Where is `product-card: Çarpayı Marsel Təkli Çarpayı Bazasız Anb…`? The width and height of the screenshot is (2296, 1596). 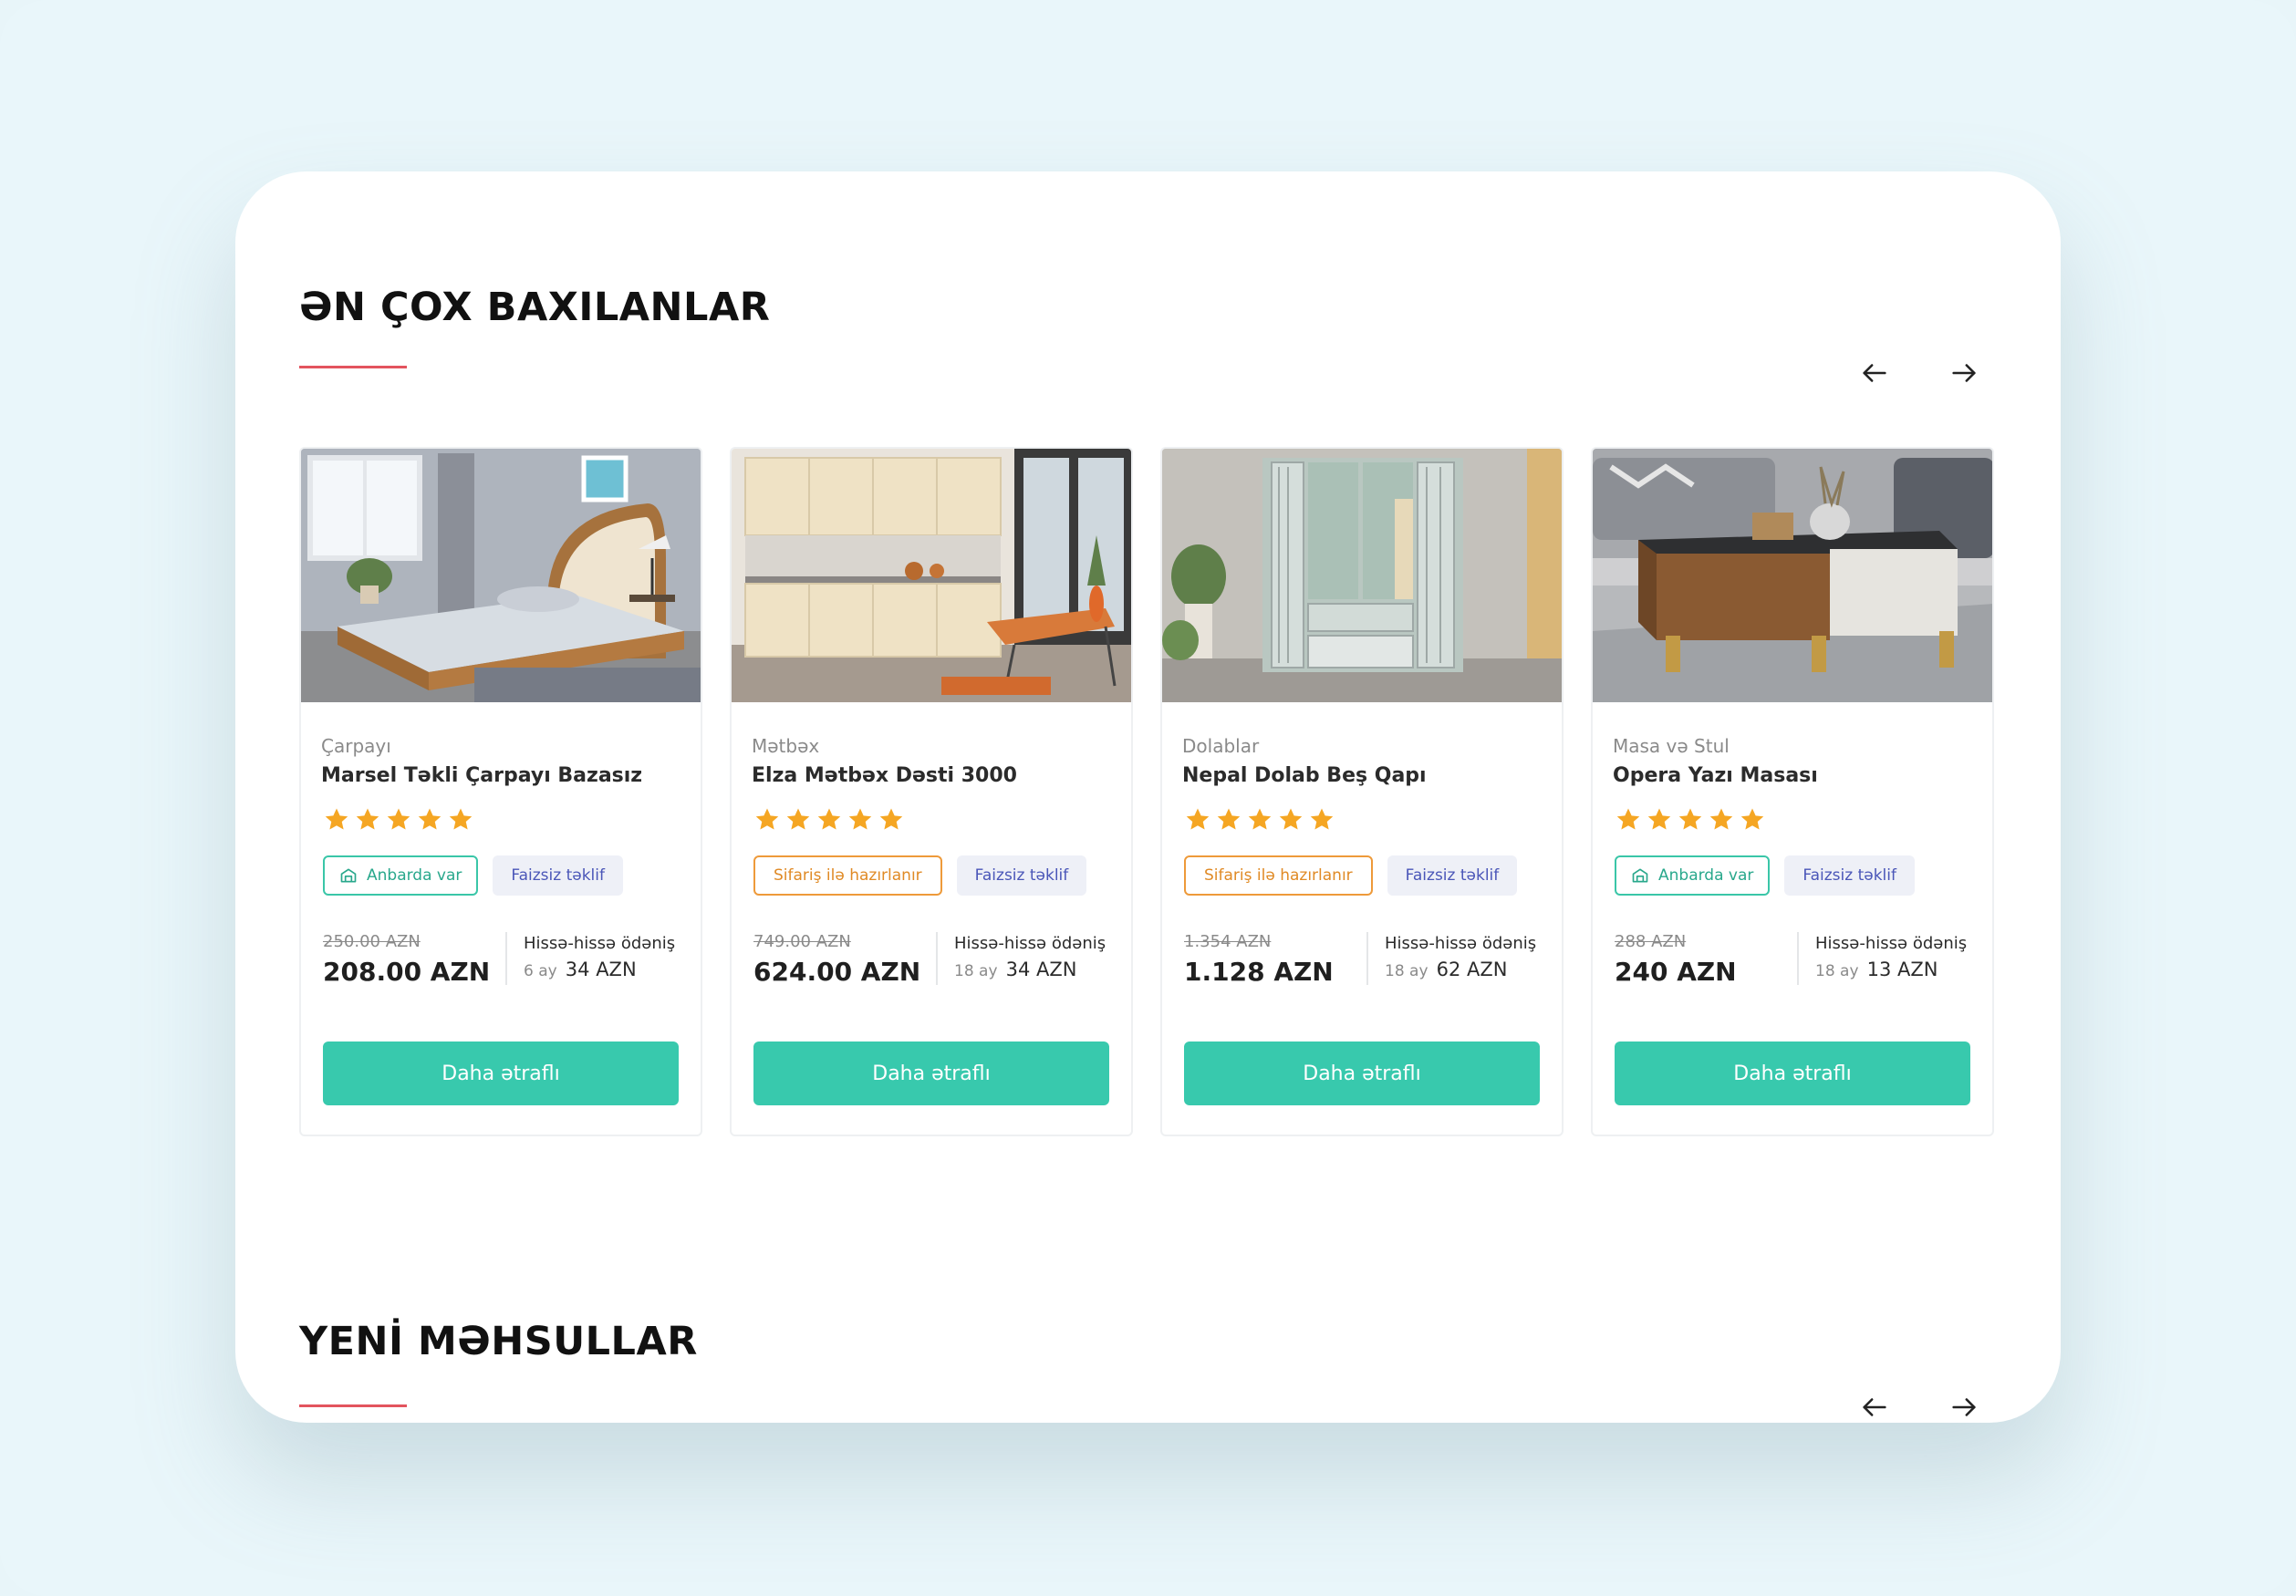
product-card: Çarpayı Marsel Təkli Çarpayı Bazasız Anb… is located at coordinates (500, 792).